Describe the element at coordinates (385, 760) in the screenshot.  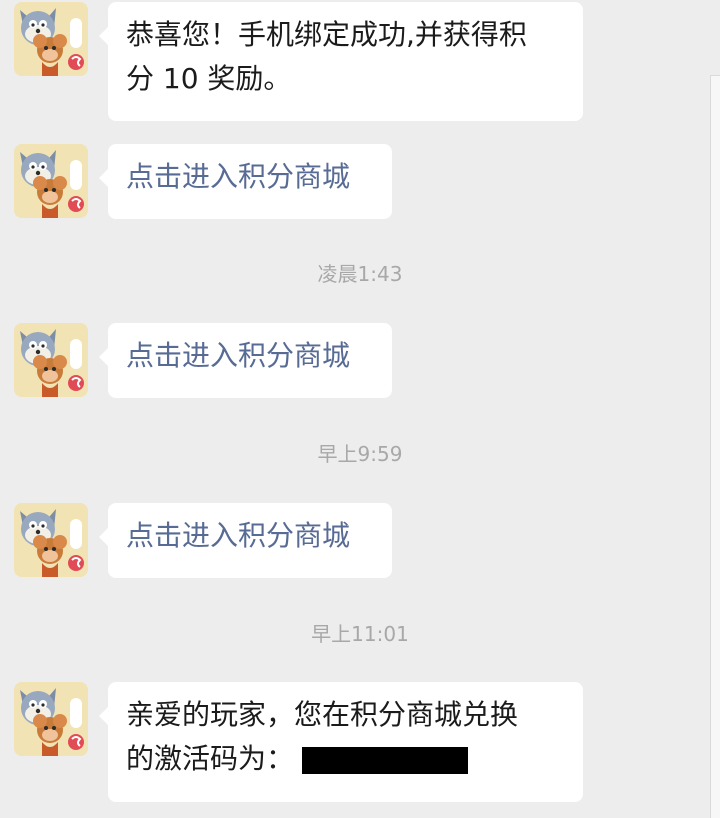
I see `redacted-activation-code` at that location.